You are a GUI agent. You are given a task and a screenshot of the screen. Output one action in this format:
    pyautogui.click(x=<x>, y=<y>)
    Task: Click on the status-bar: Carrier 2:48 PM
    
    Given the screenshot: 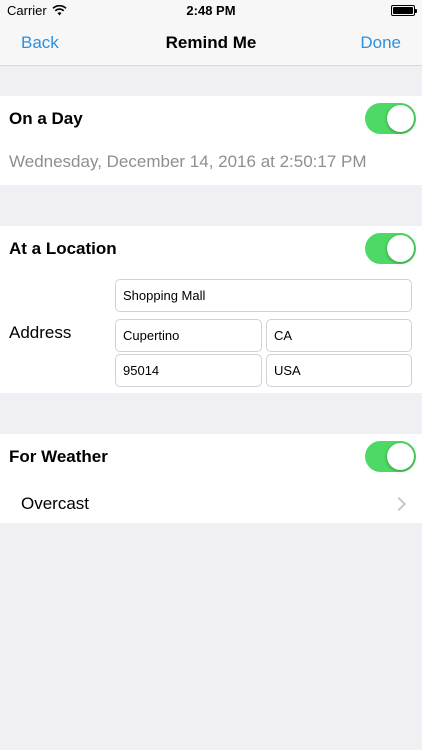 What is the action you would take?
    pyautogui.click(x=211, y=11)
    